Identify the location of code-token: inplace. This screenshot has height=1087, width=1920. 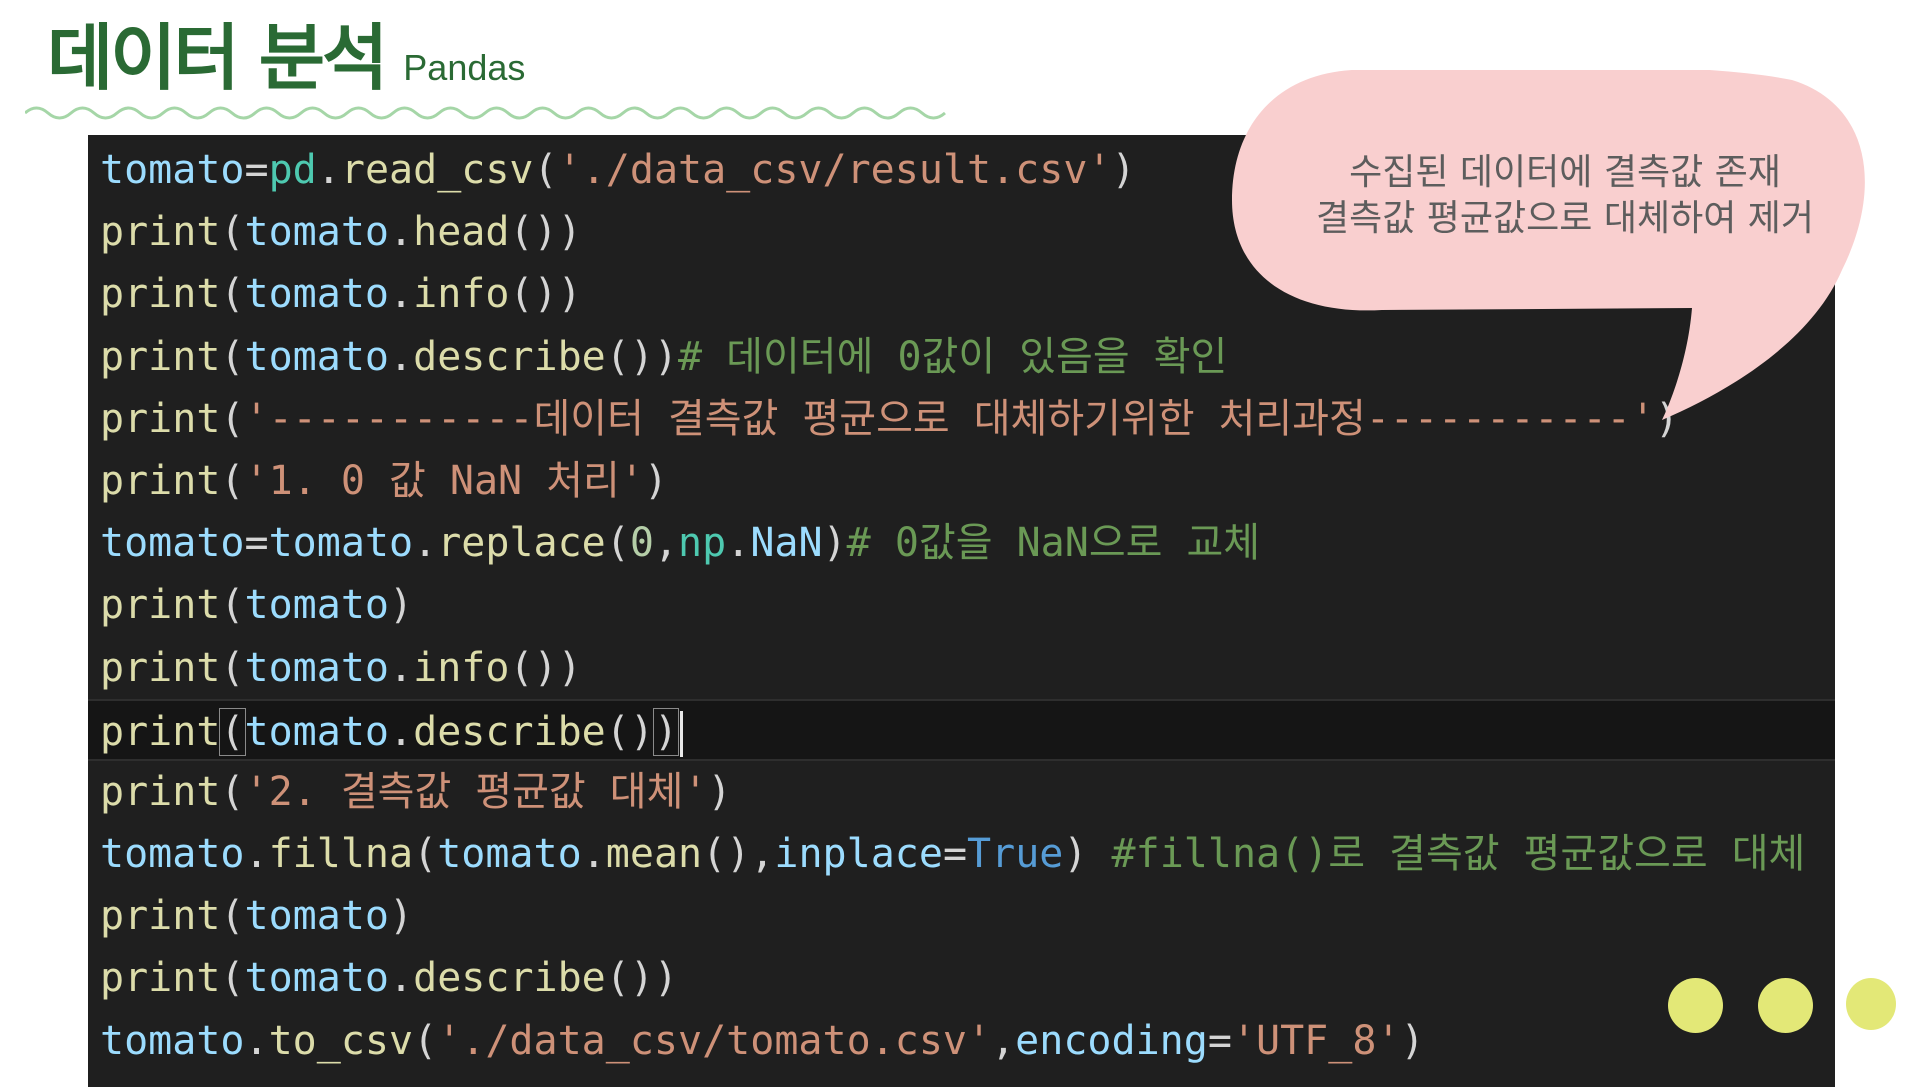
(858, 854).